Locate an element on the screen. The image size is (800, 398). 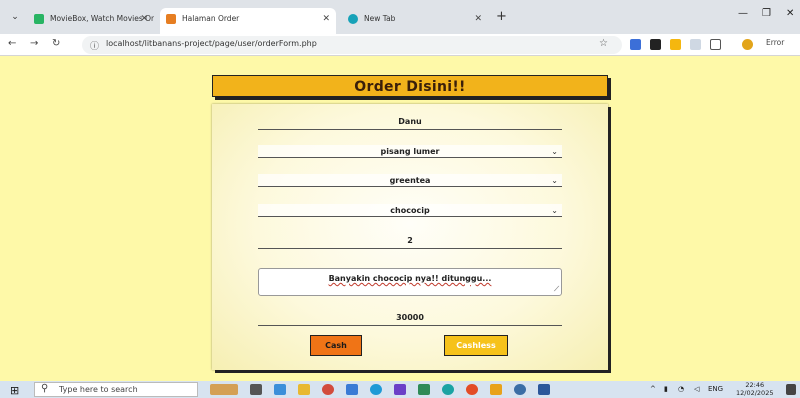
cashless-button: Cashless is located at coordinates (476, 345).